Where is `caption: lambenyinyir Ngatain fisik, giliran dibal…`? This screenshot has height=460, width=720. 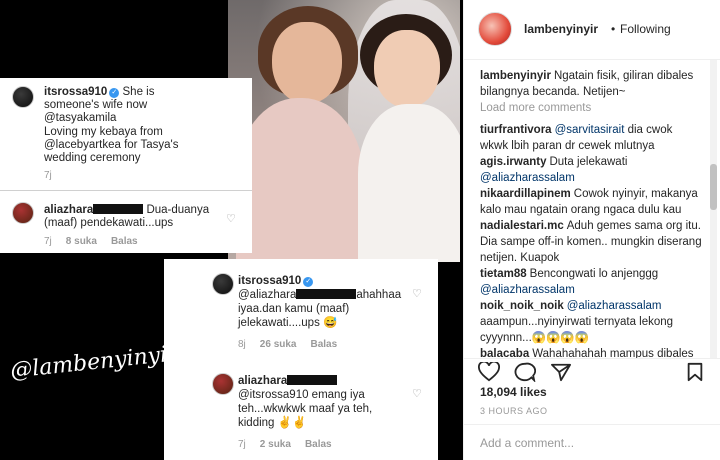 caption: lambenyinyir Ngatain fisik, giliran dibal… is located at coordinates (587, 84).